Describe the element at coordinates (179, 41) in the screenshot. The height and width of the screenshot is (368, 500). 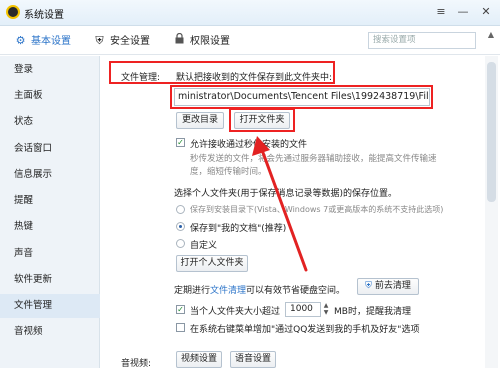
I see `lock-icon` at that location.